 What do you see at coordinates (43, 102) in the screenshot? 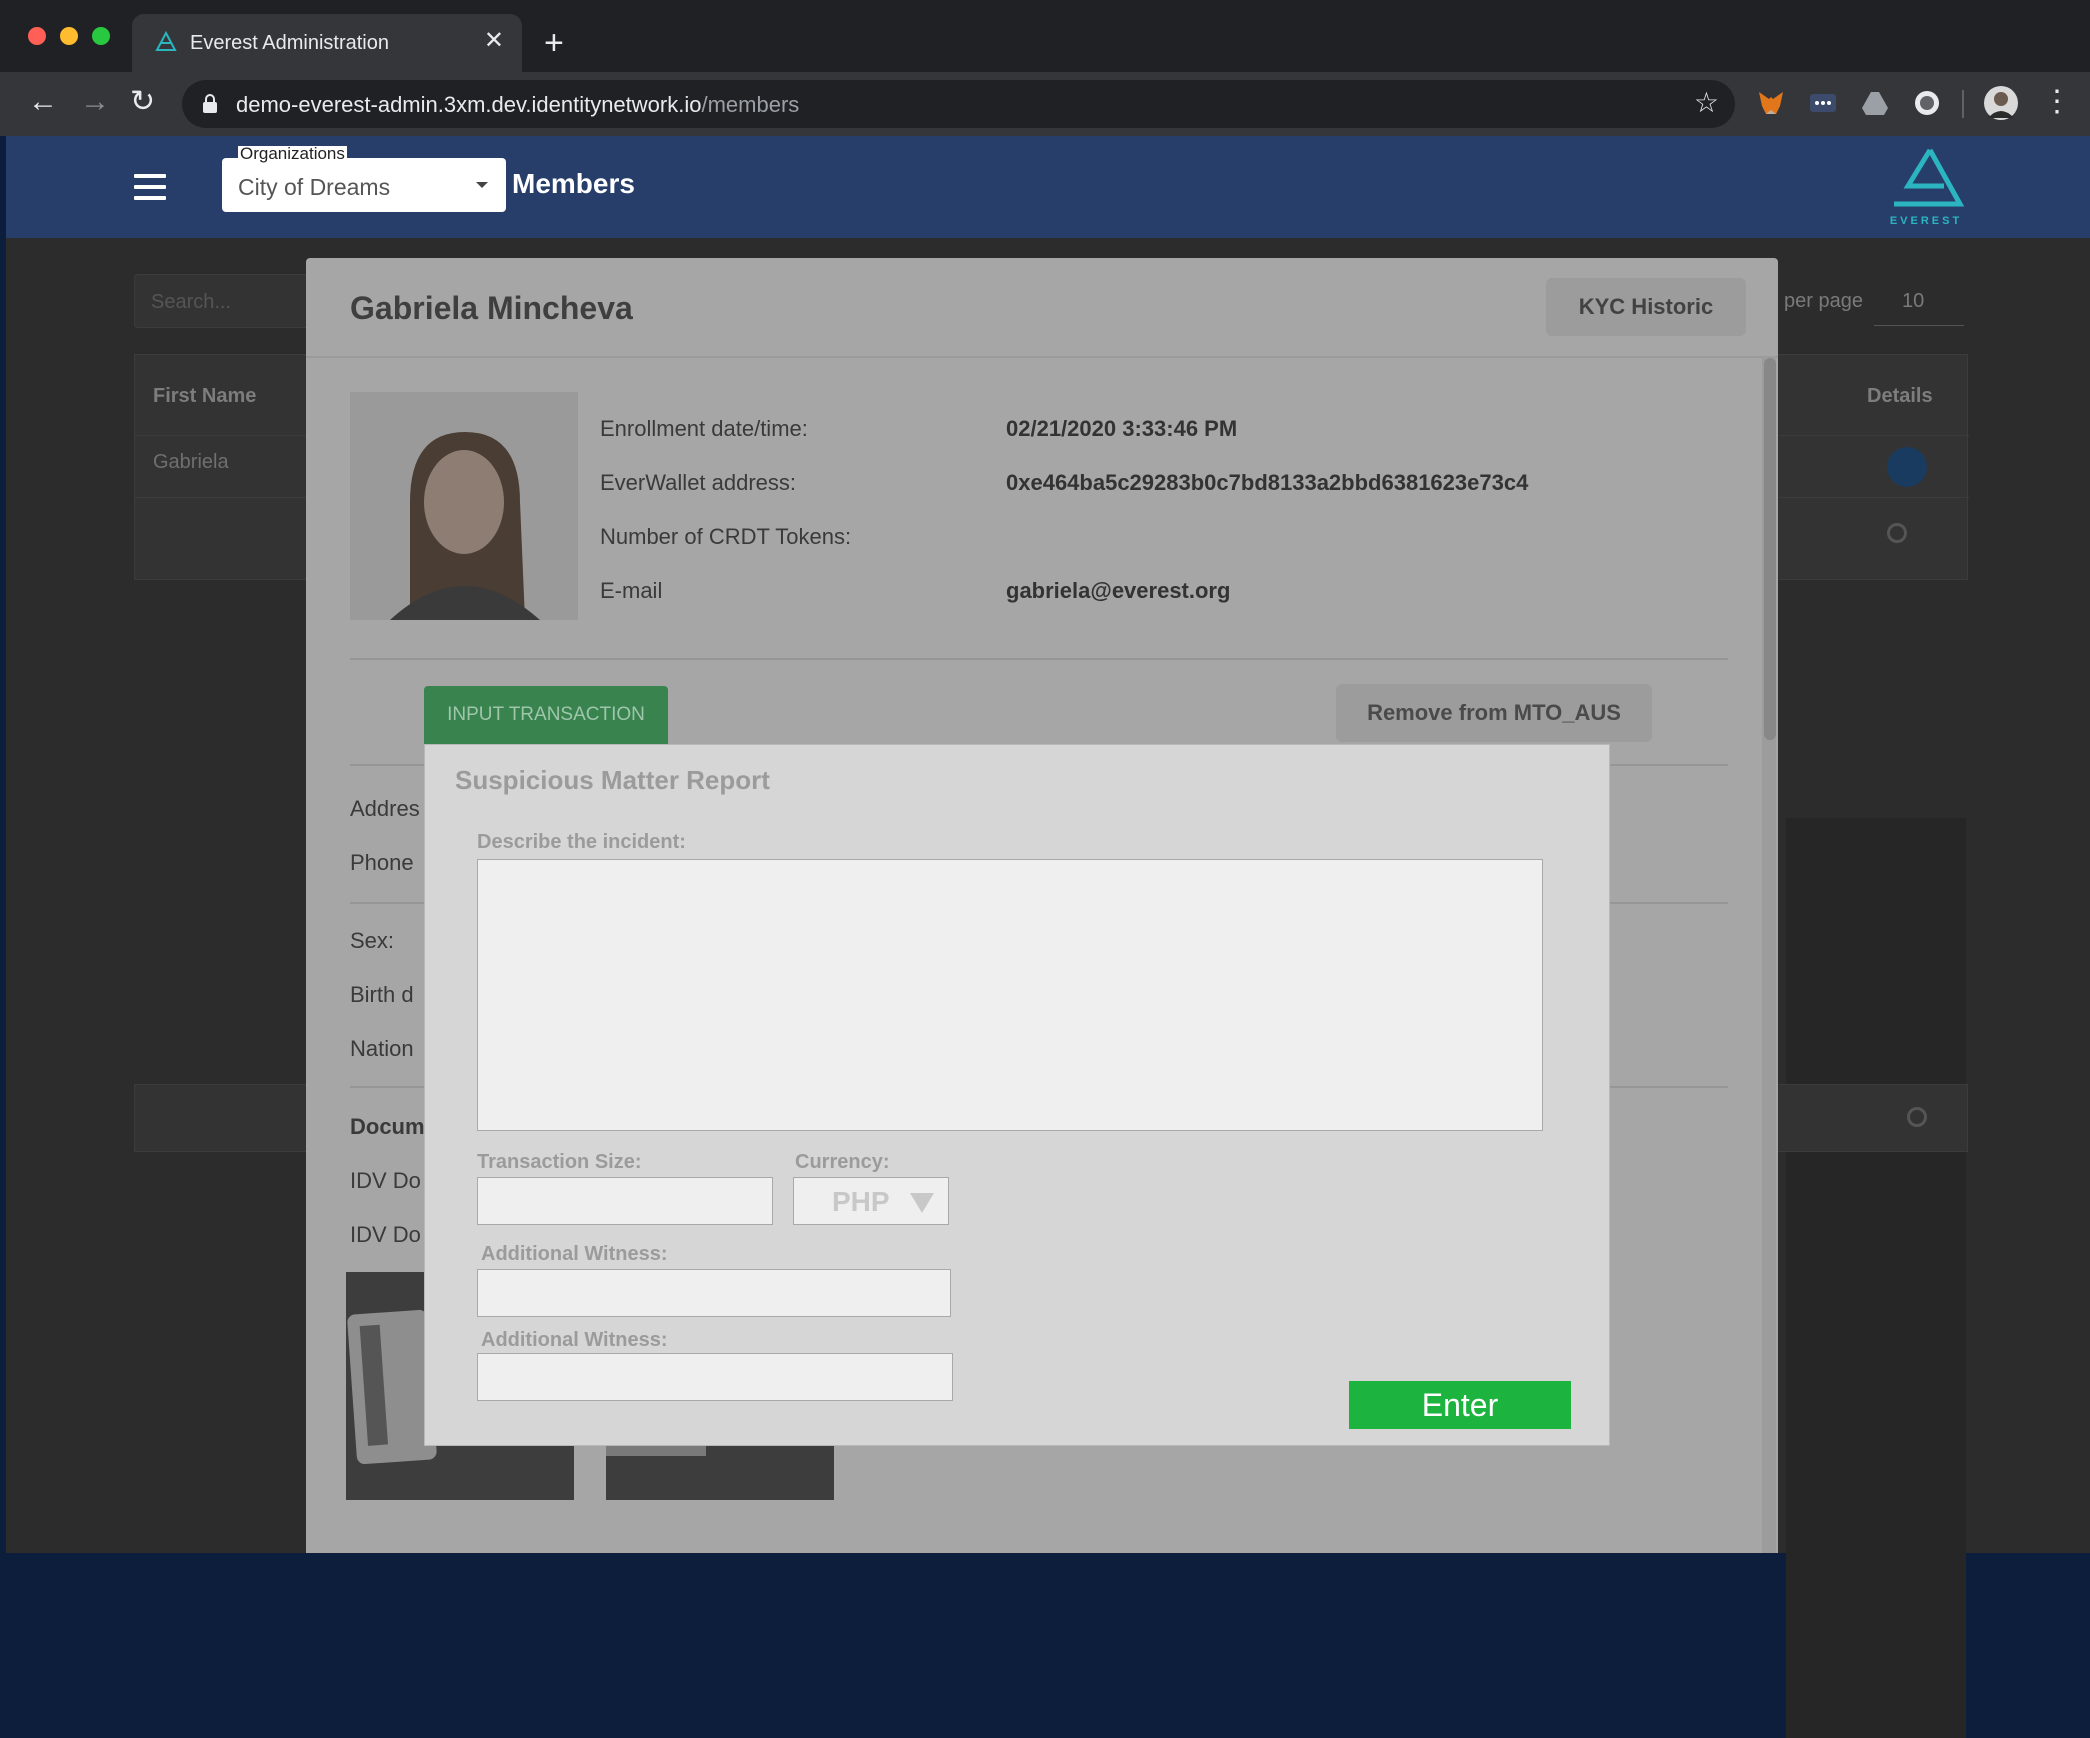
I see `back-icon: ←` at bounding box center [43, 102].